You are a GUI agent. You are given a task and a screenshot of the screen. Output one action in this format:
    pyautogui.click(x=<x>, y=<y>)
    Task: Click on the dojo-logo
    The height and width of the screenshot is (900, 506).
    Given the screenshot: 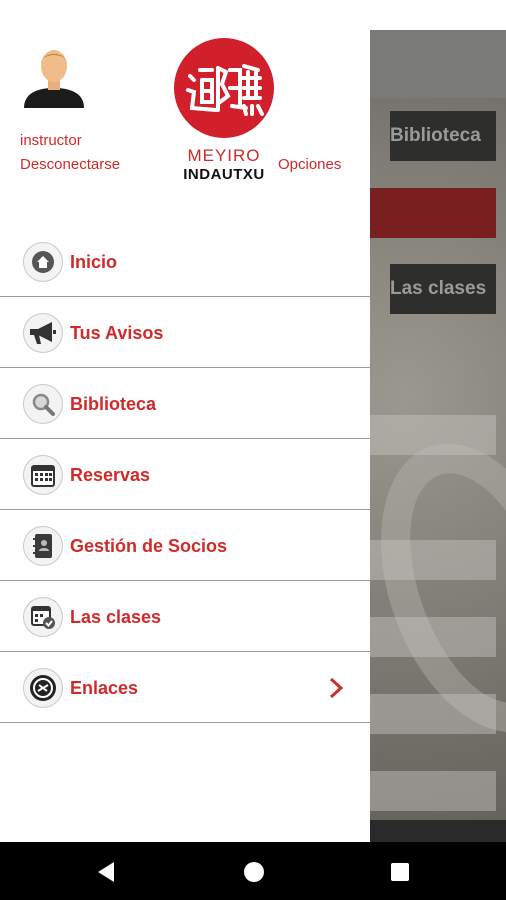 What is the action you would take?
    pyautogui.click(x=224, y=88)
    